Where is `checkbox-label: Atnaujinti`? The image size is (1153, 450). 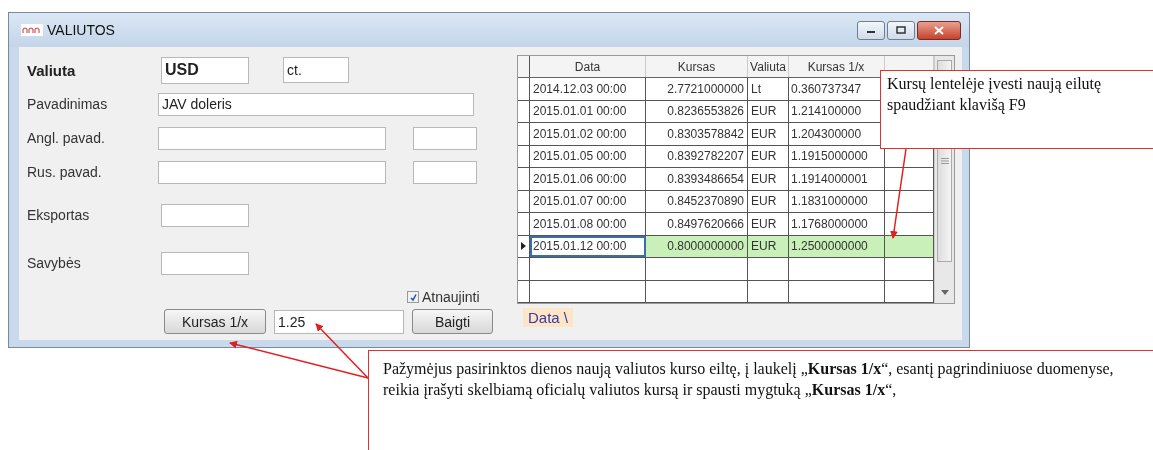
checkbox-label: Atnaujinti is located at coordinates (451, 297).